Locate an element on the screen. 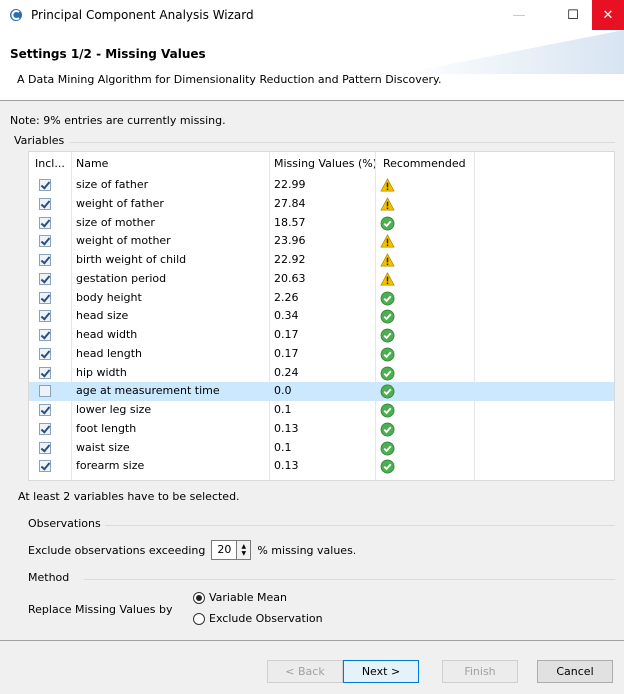  variable-name: head width is located at coordinates (107, 334).